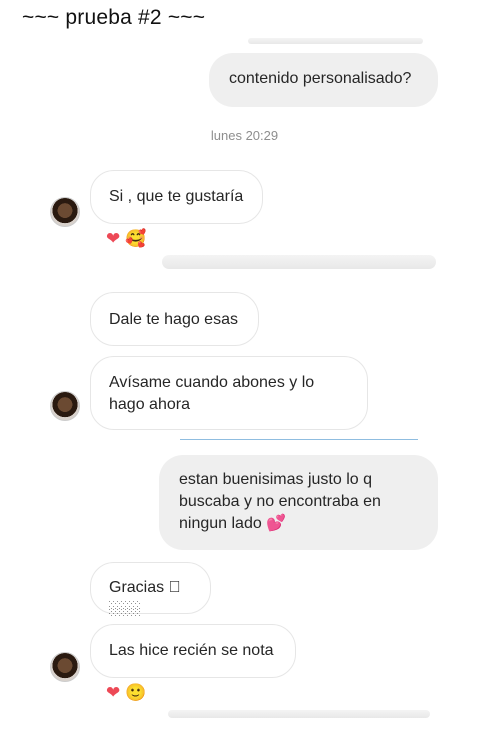  Describe the element at coordinates (244, 135) in the screenshot. I see `timestamp: lunes 20:29` at that location.